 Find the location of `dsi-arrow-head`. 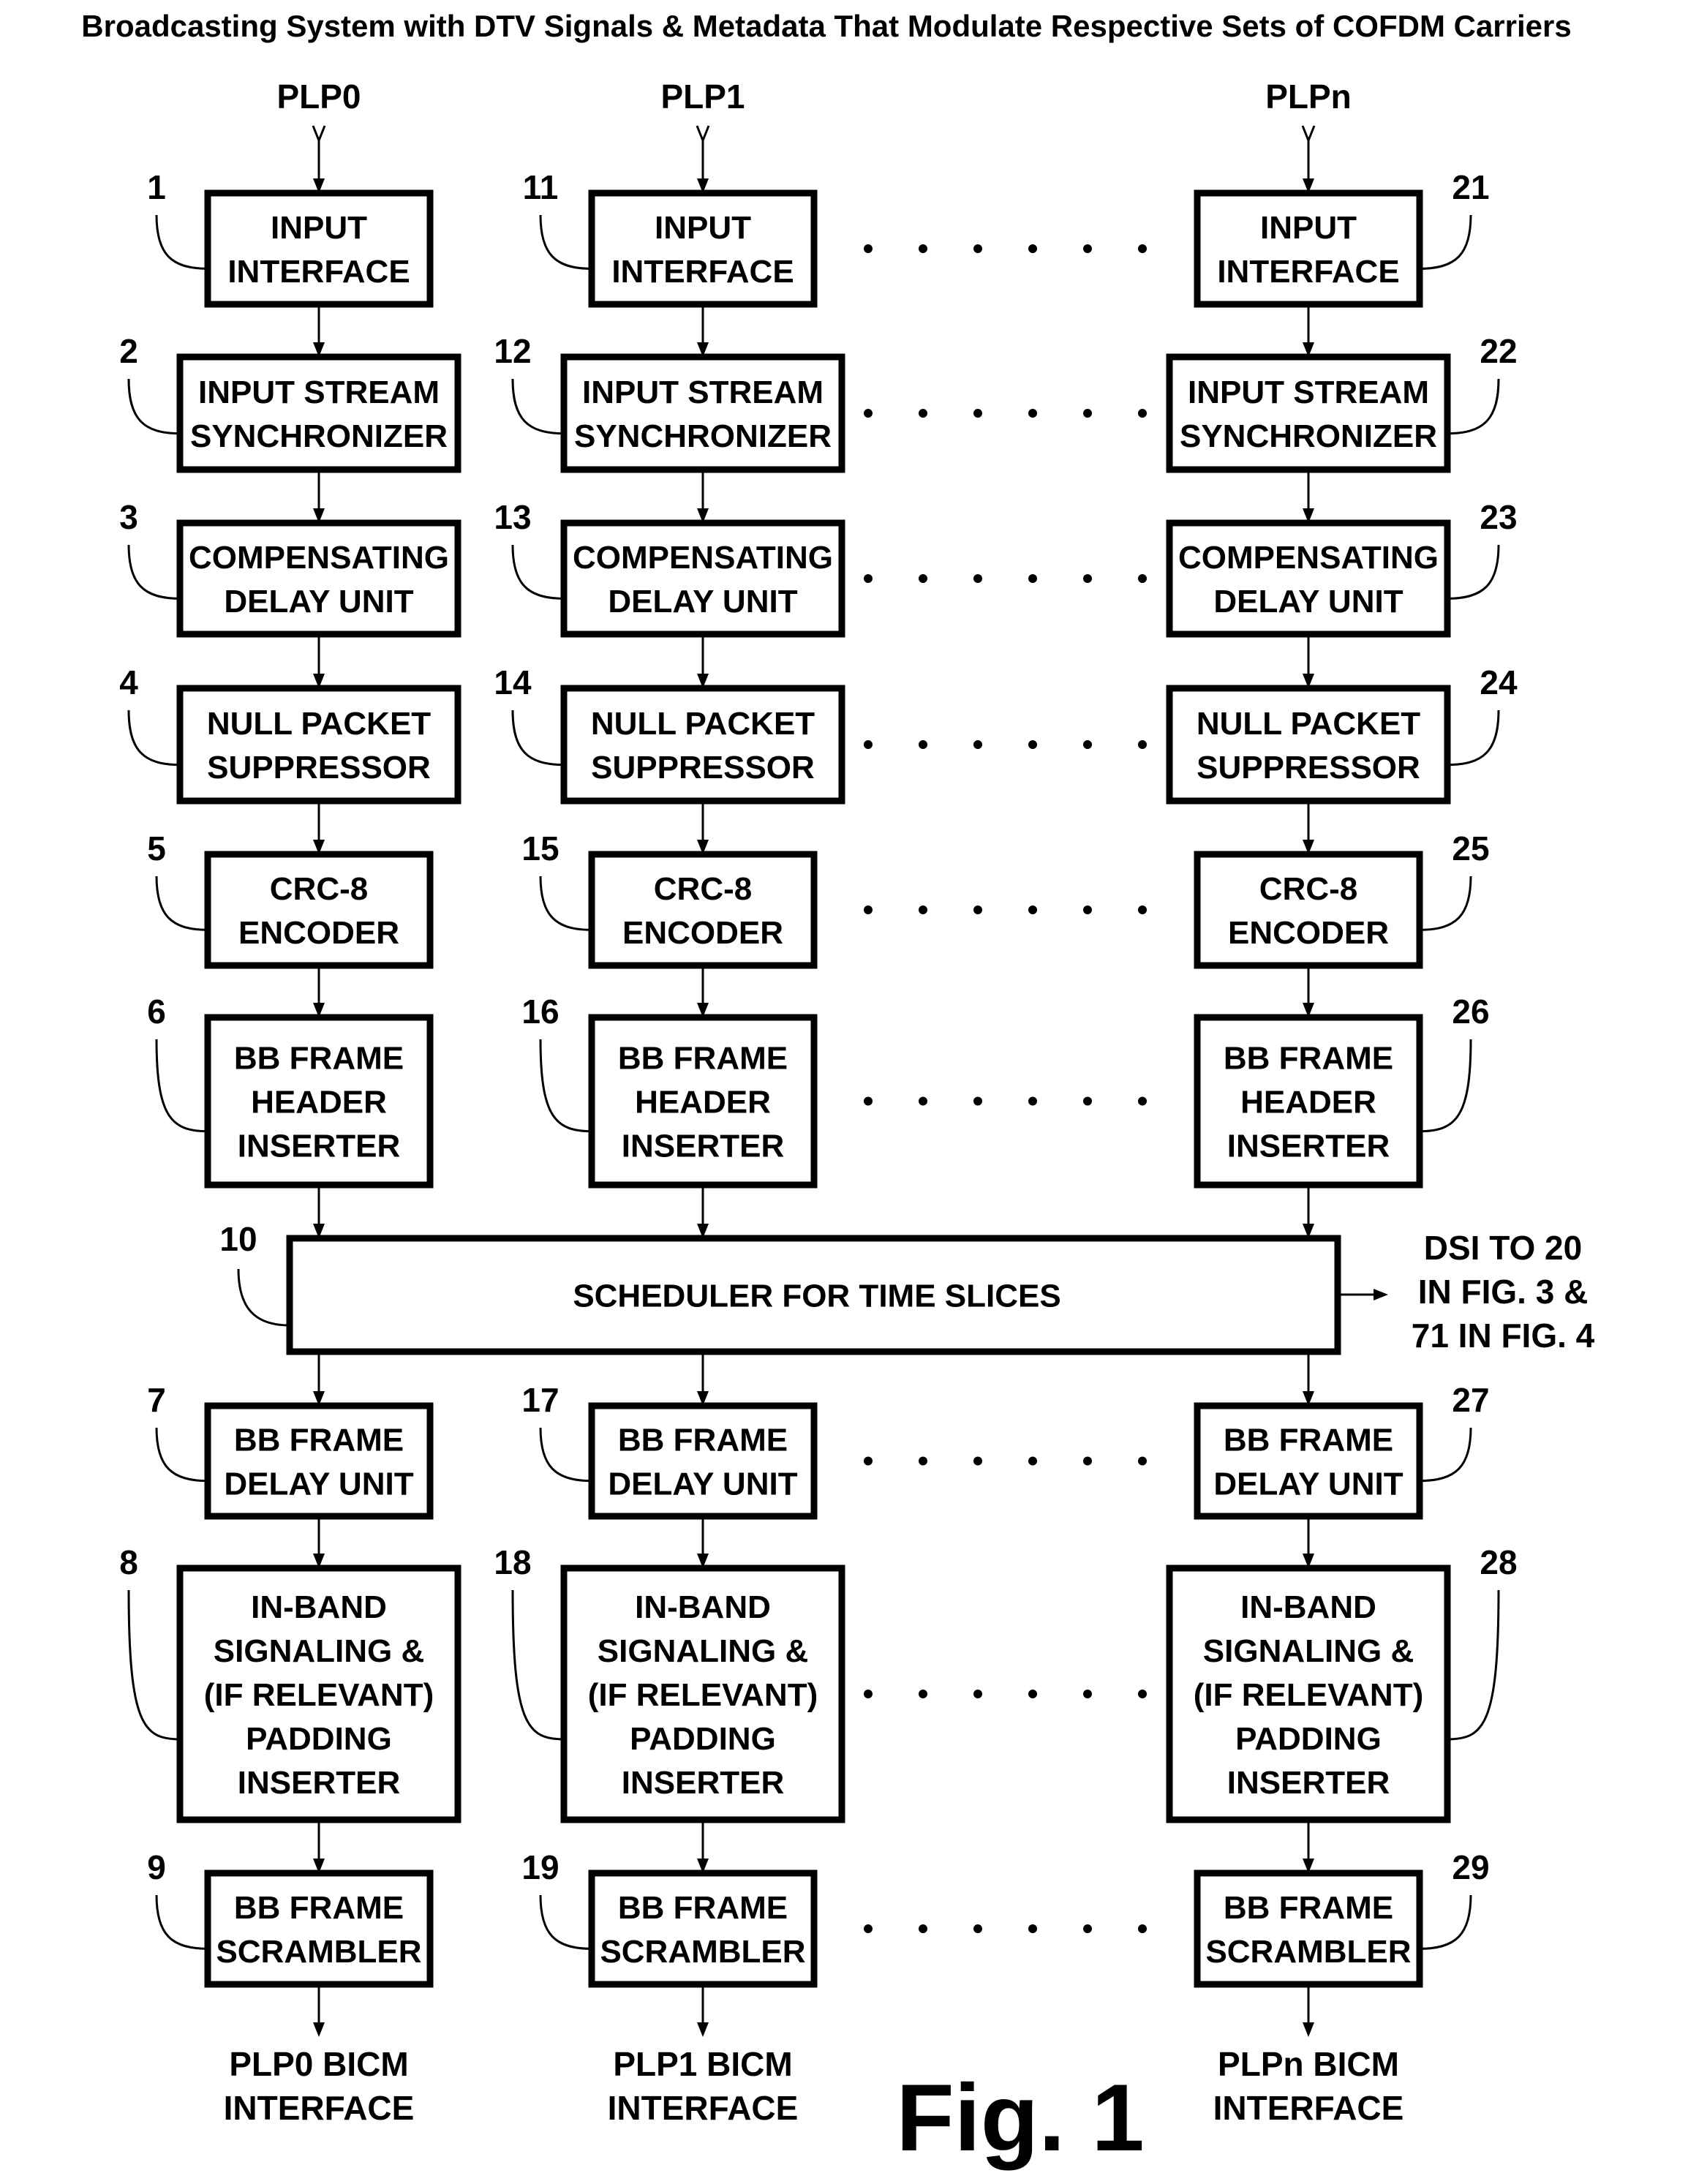

dsi-arrow-head is located at coordinates (1381, 1294).